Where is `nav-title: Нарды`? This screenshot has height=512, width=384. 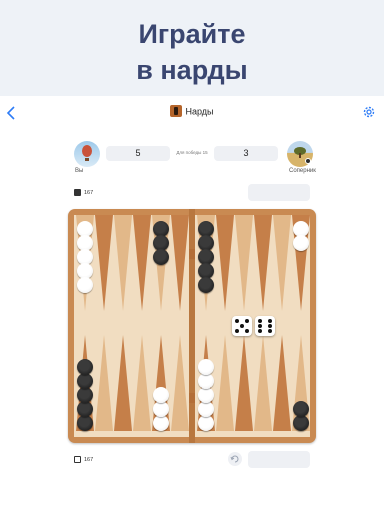 nav-title: Нарды is located at coordinates (199, 111).